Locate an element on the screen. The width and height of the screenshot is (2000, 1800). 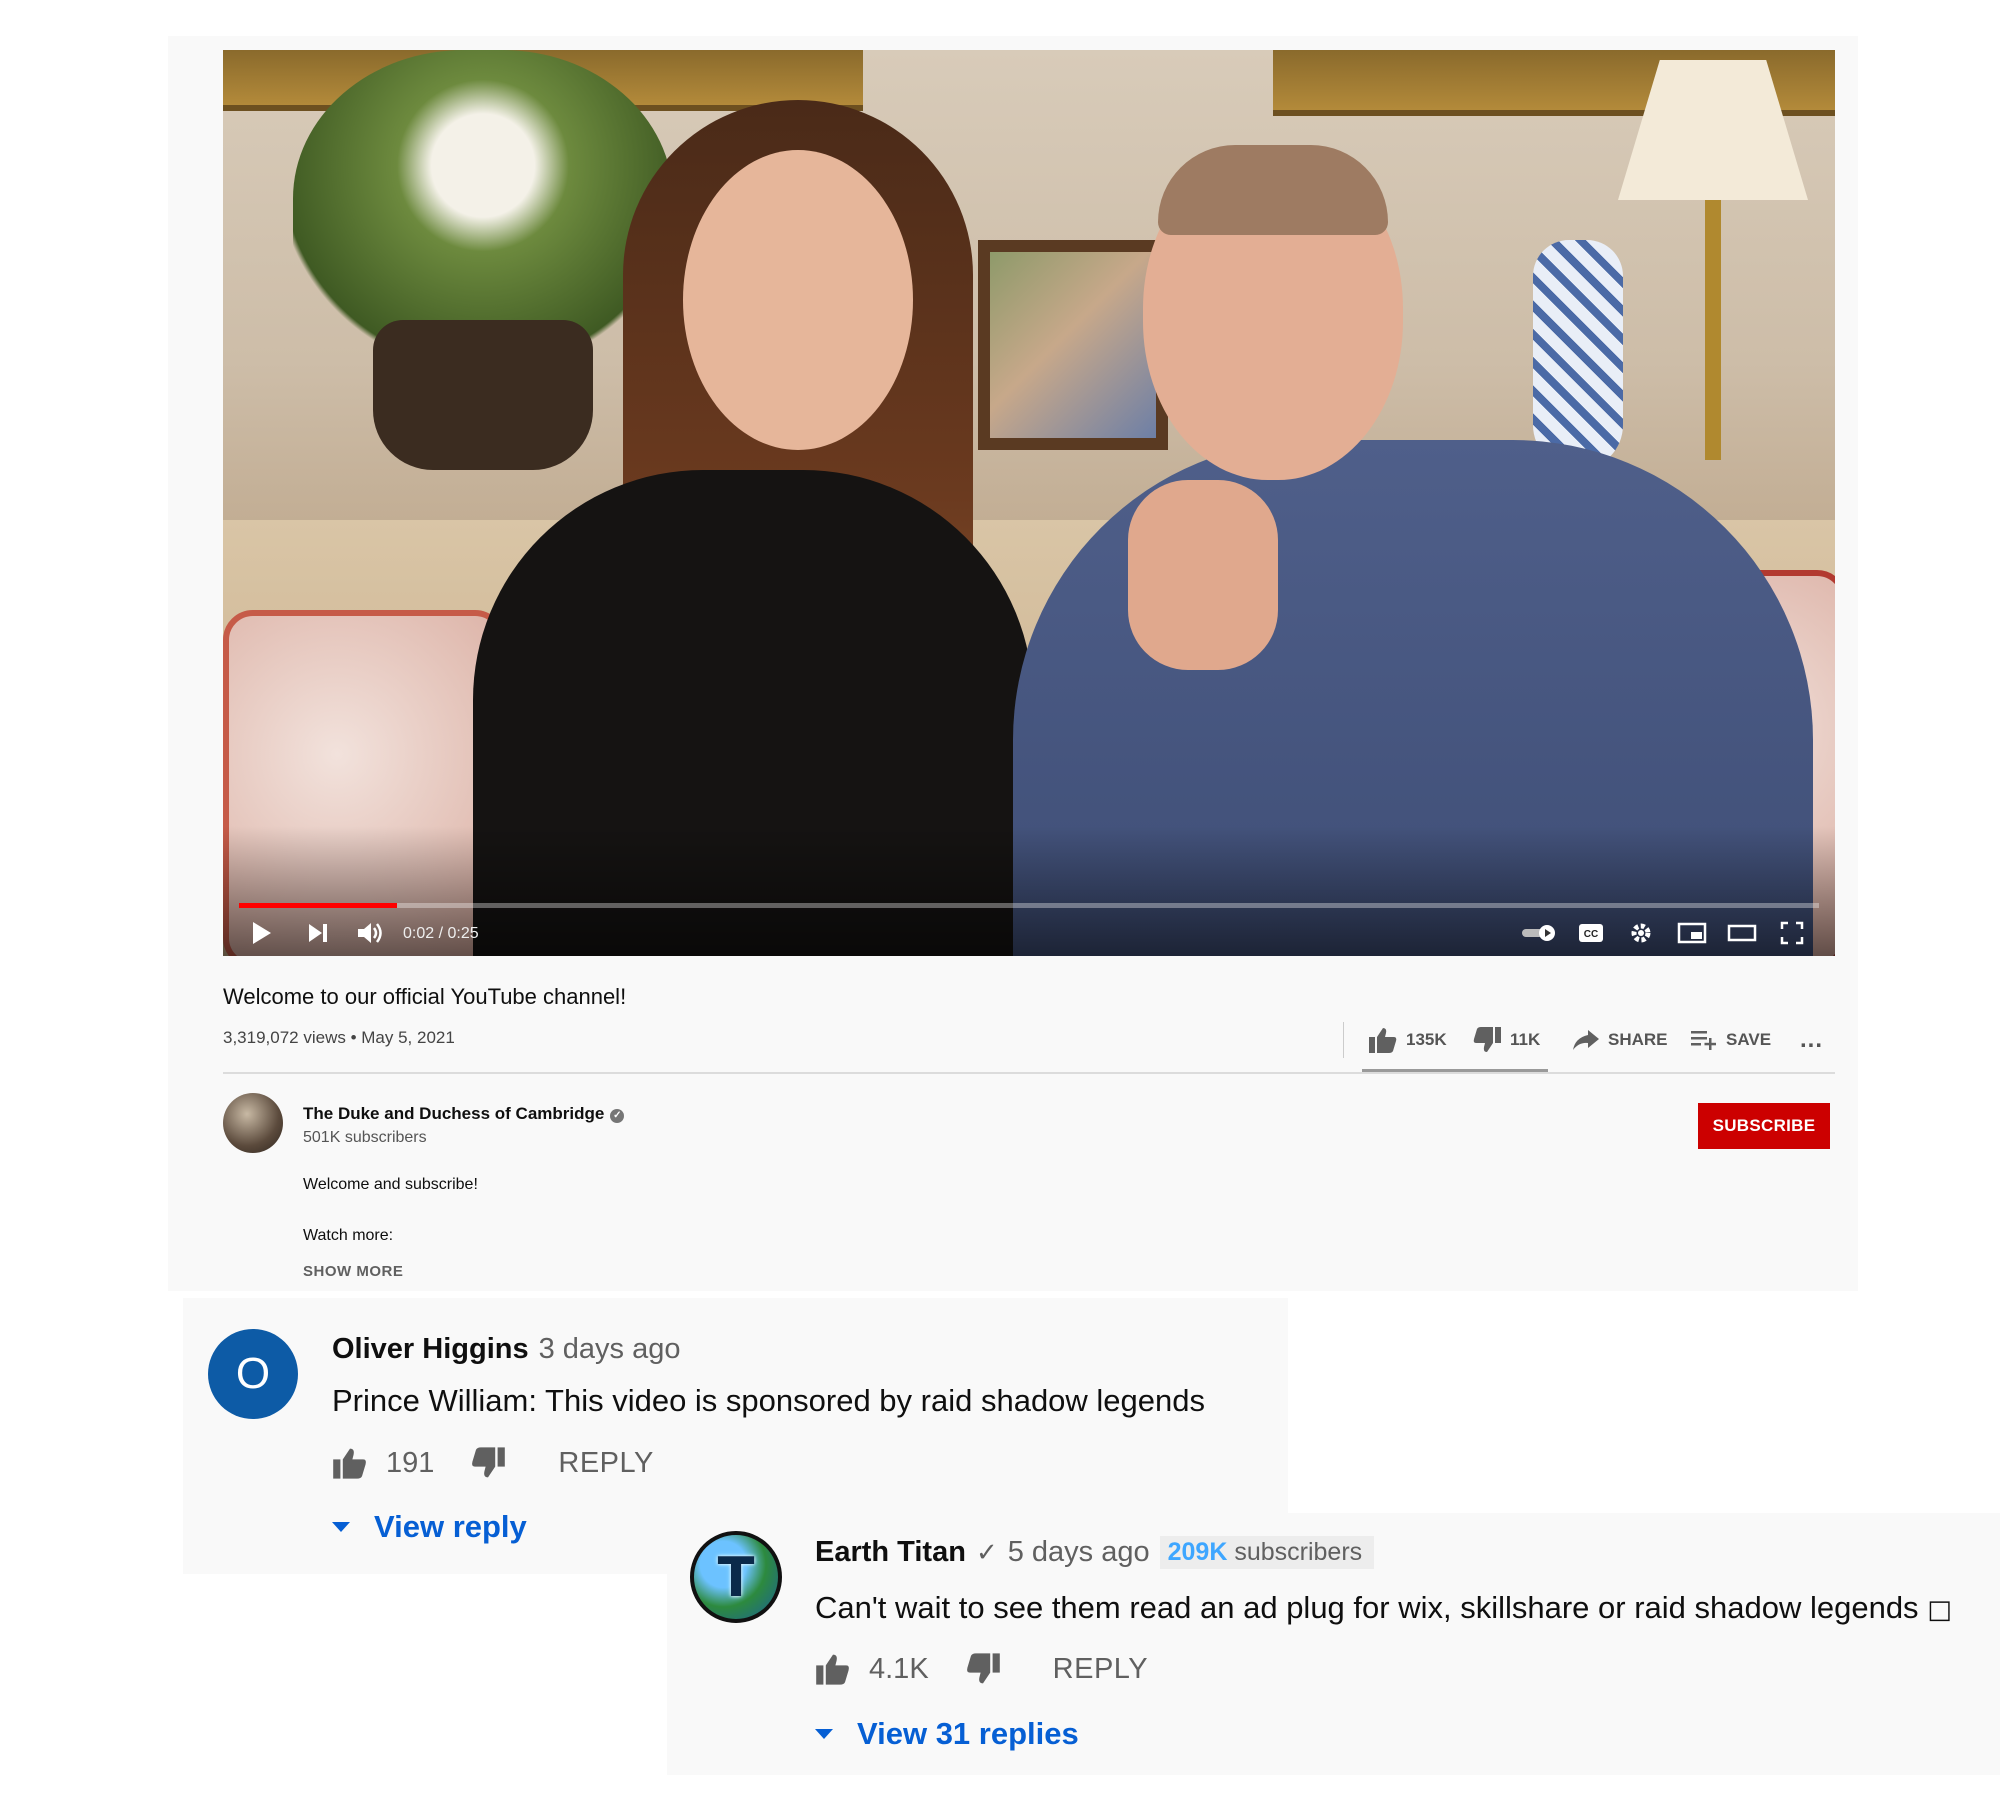
theater-mode-button is located at coordinates (1742, 933).